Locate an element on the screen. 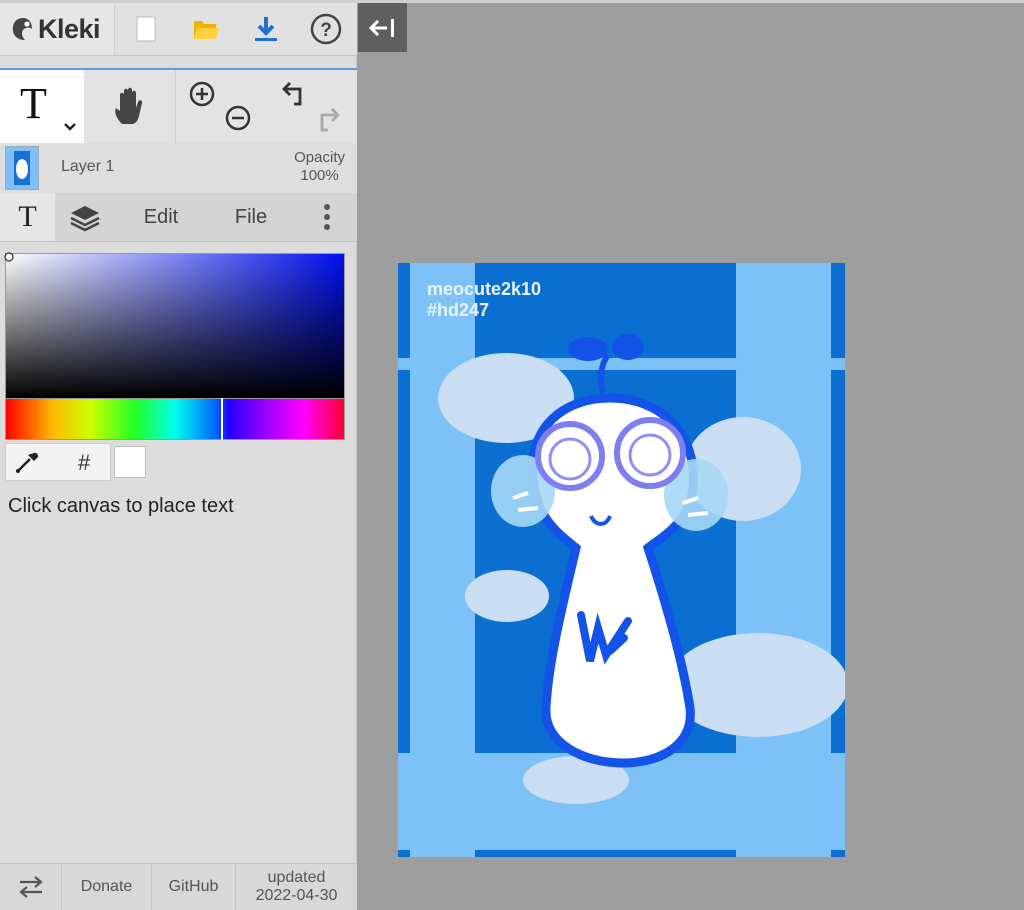  folder-icon is located at coordinates (206, 30).